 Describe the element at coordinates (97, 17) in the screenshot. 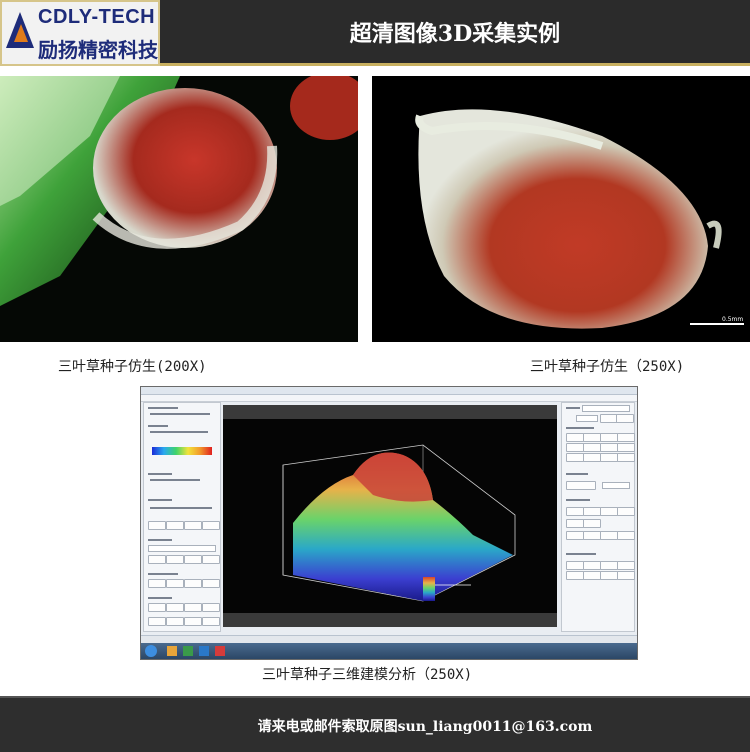

I see `logo-english-name: CDLY-TECH` at that location.